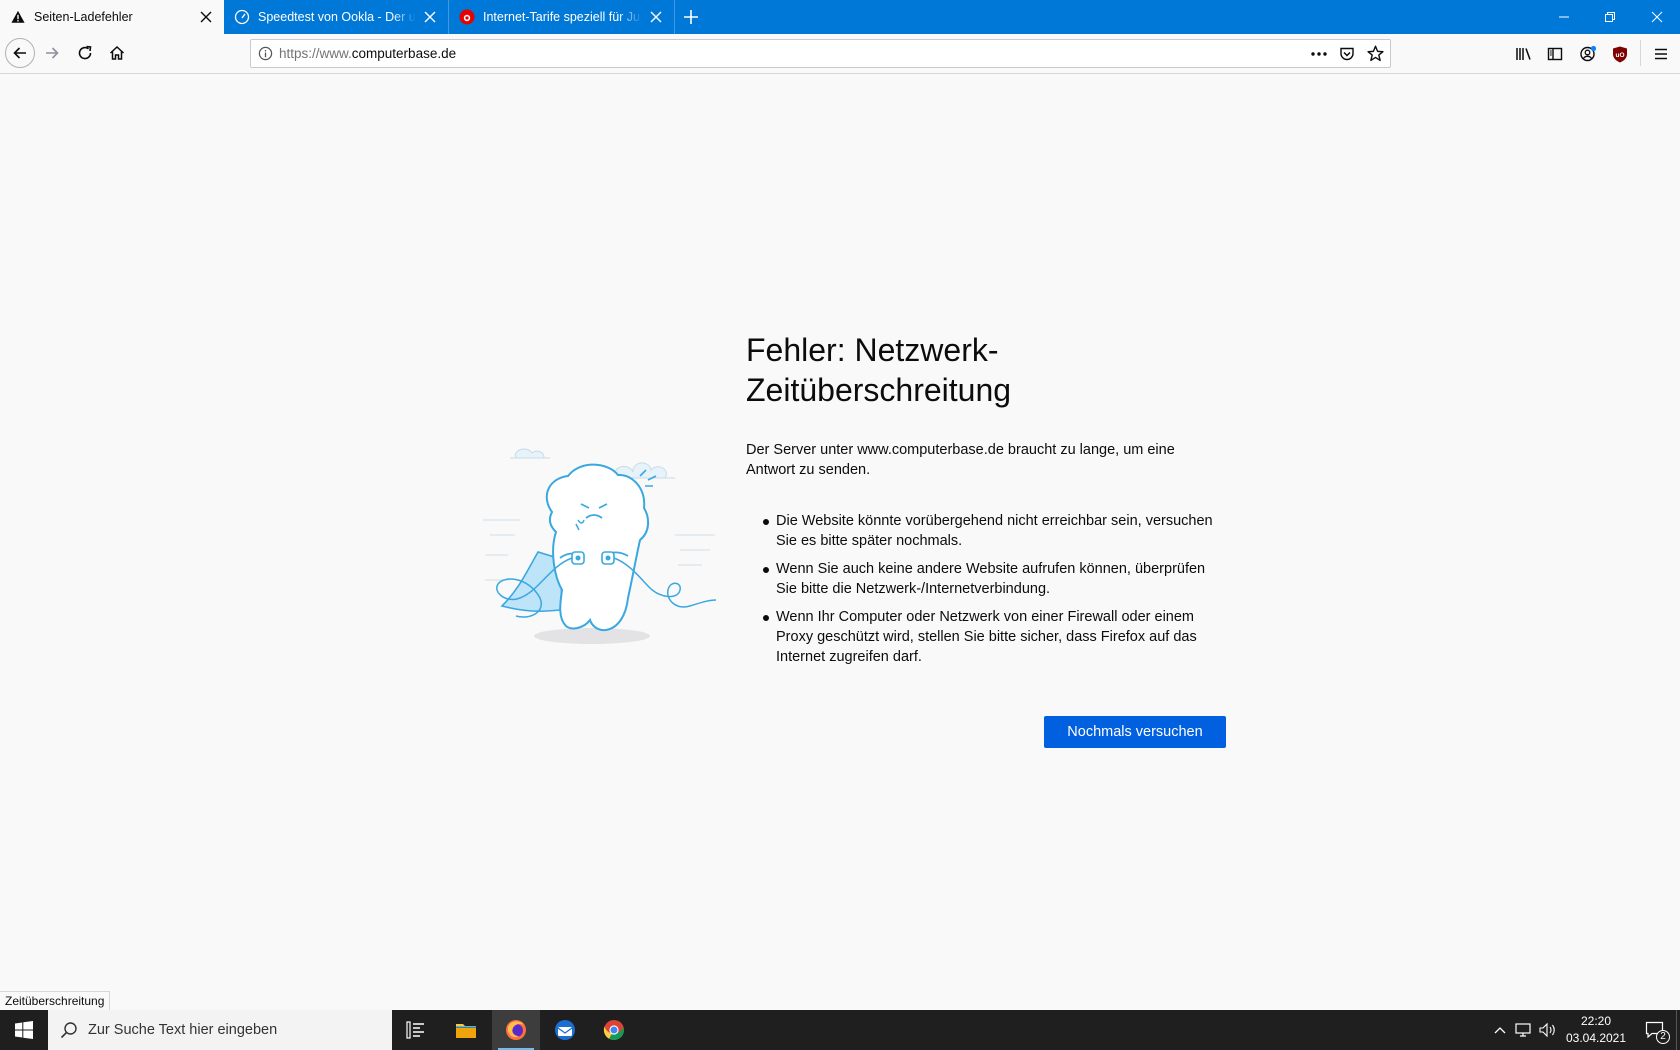 The width and height of the screenshot is (1680, 1050). What do you see at coordinates (1347, 56) in the screenshot?
I see `pocket-icon` at bounding box center [1347, 56].